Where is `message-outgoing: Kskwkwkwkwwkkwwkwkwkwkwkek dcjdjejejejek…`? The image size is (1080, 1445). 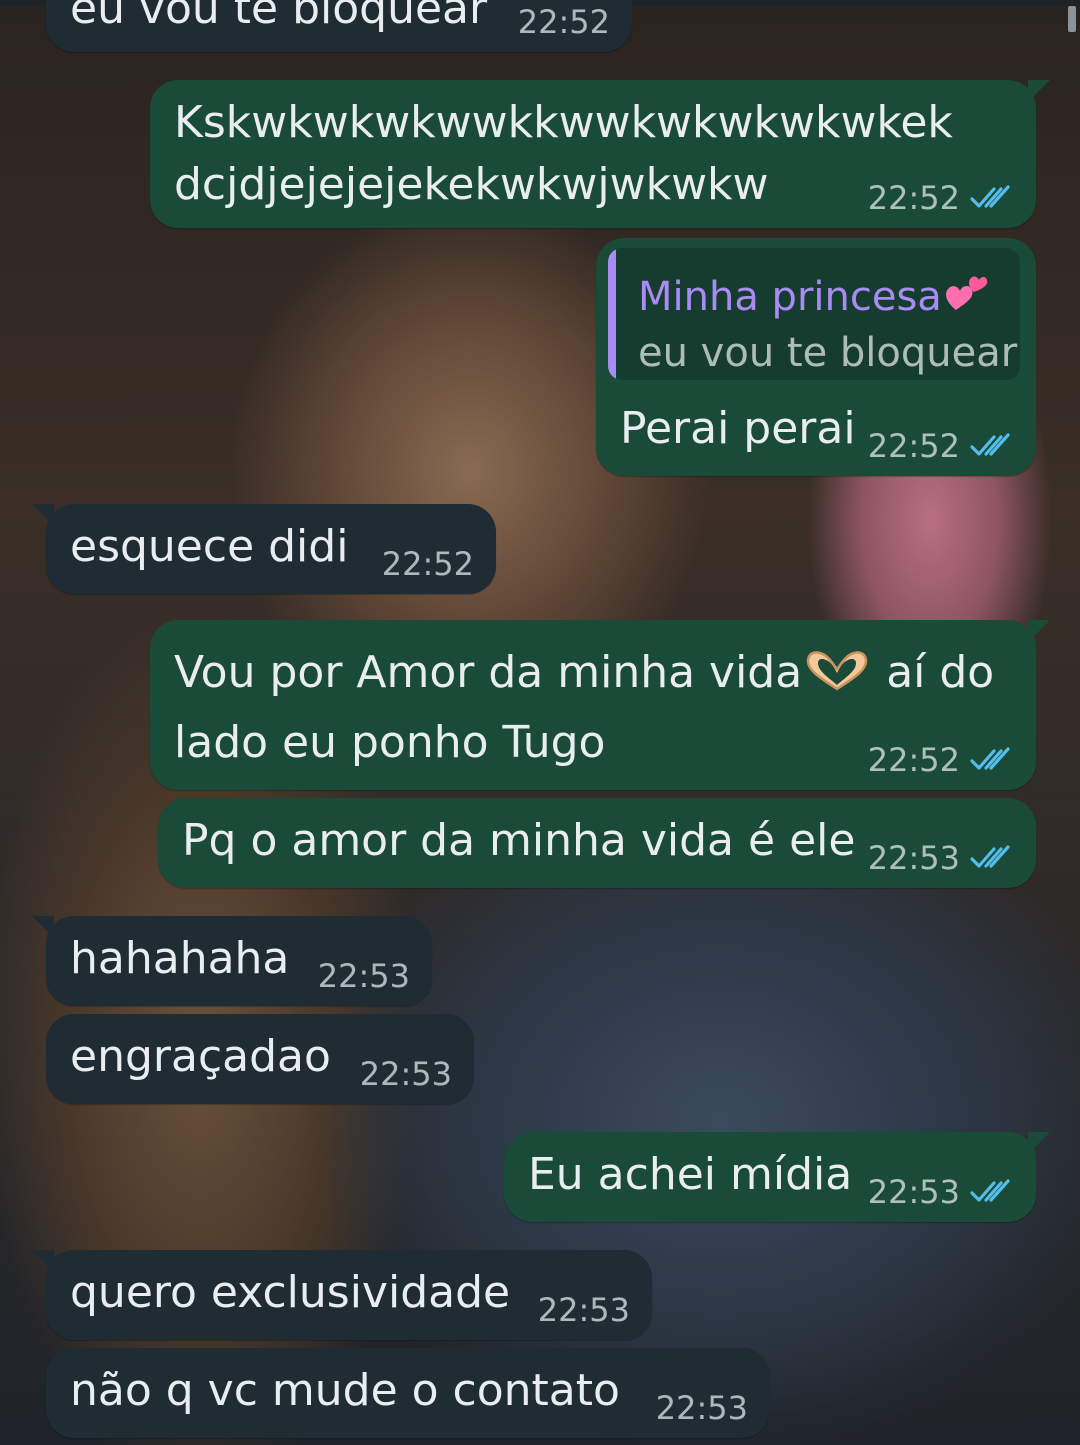 message-outgoing: Kskwkwkwkwwkkwwkwkwkwkwkek dcjdjejejejek… is located at coordinates (600, 154).